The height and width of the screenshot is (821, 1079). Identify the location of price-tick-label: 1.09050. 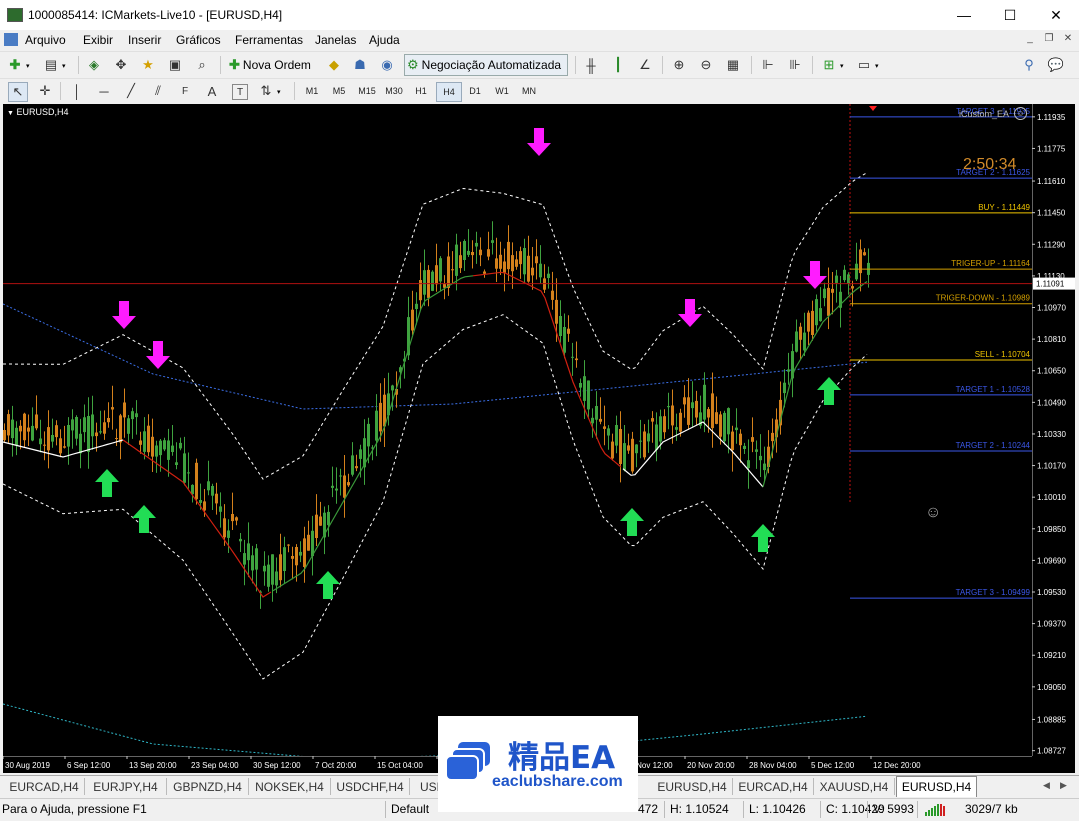
(1051, 687).